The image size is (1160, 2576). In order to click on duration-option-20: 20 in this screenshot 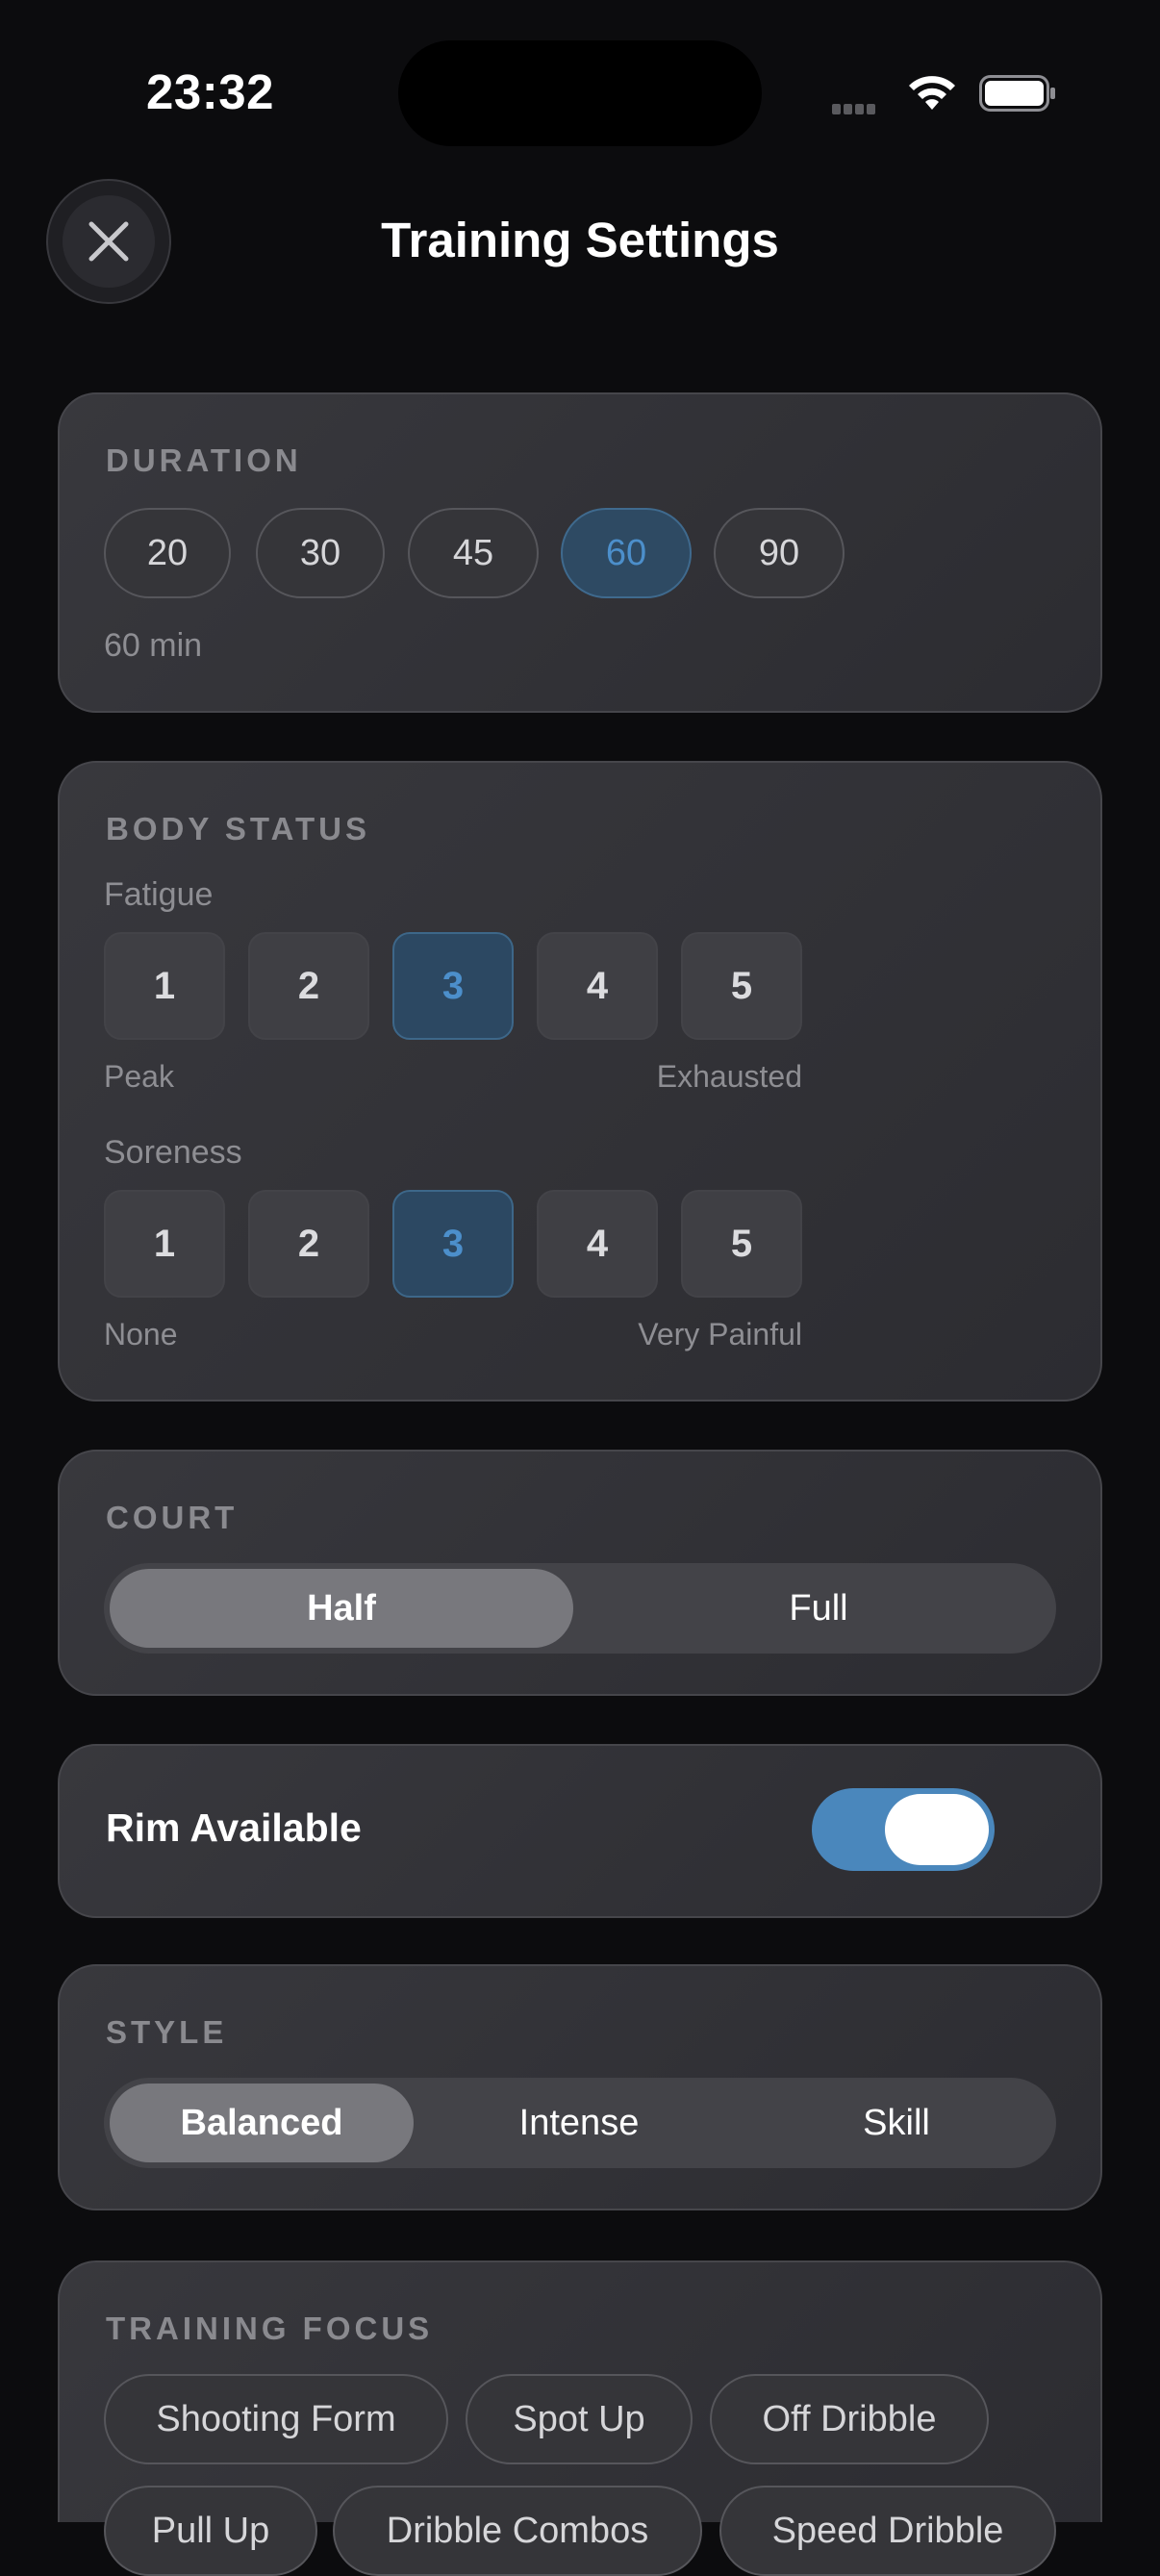, I will do `click(167, 553)`.